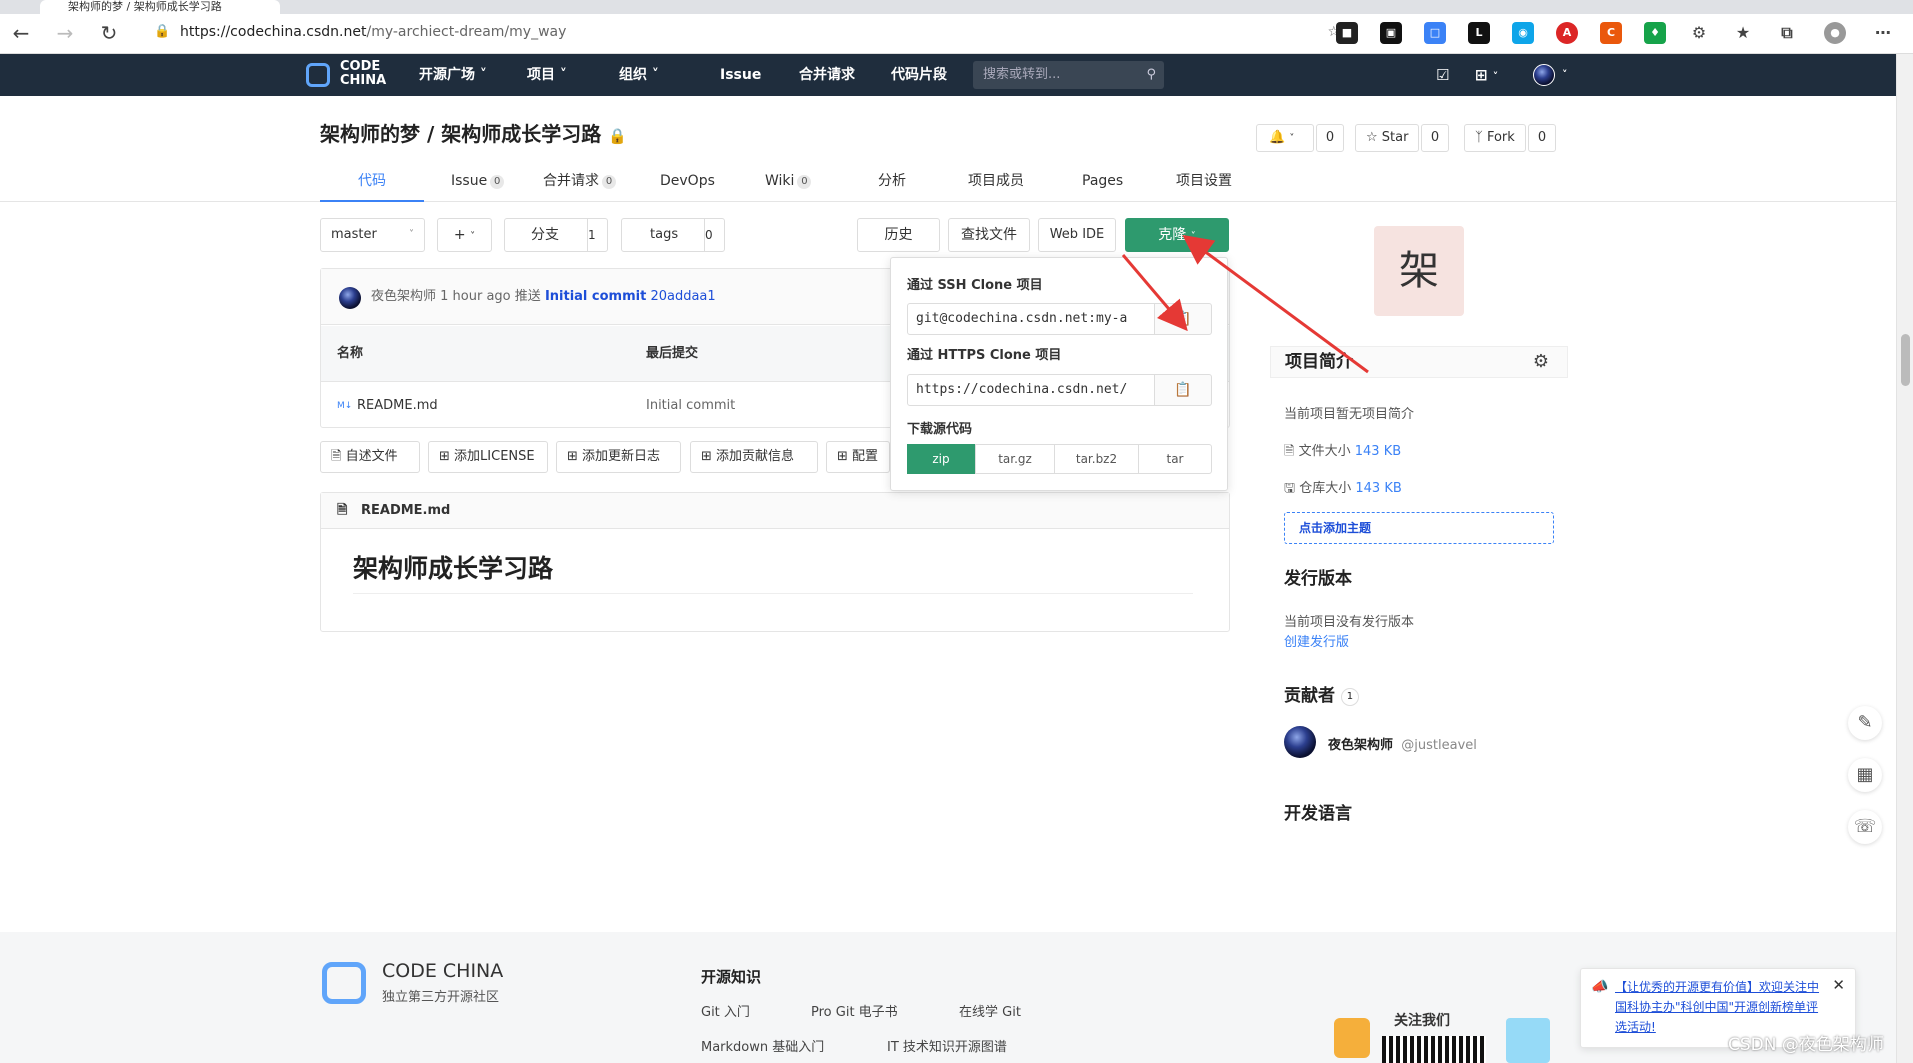 This screenshot has width=1913, height=1063. What do you see at coordinates (1435, 138) in the screenshot?
I see `star-count: 0` at bounding box center [1435, 138].